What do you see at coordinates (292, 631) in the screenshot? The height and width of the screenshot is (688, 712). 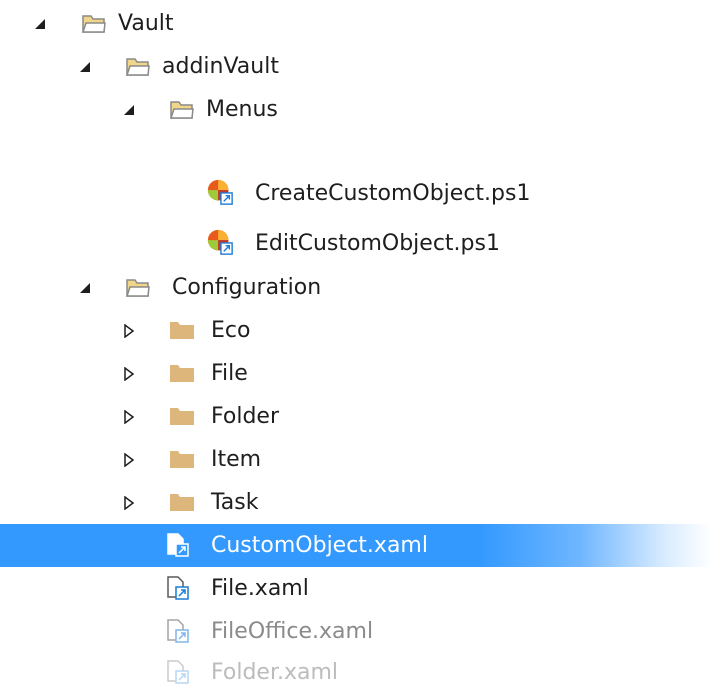 I see `tree-node-label: FileOffice.xaml` at bounding box center [292, 631].